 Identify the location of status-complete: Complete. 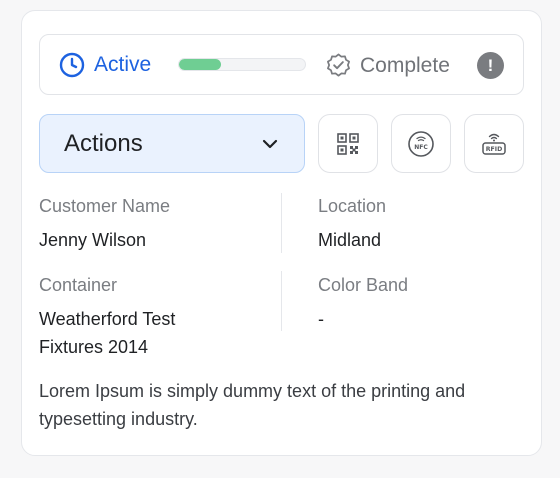
(387, 65).